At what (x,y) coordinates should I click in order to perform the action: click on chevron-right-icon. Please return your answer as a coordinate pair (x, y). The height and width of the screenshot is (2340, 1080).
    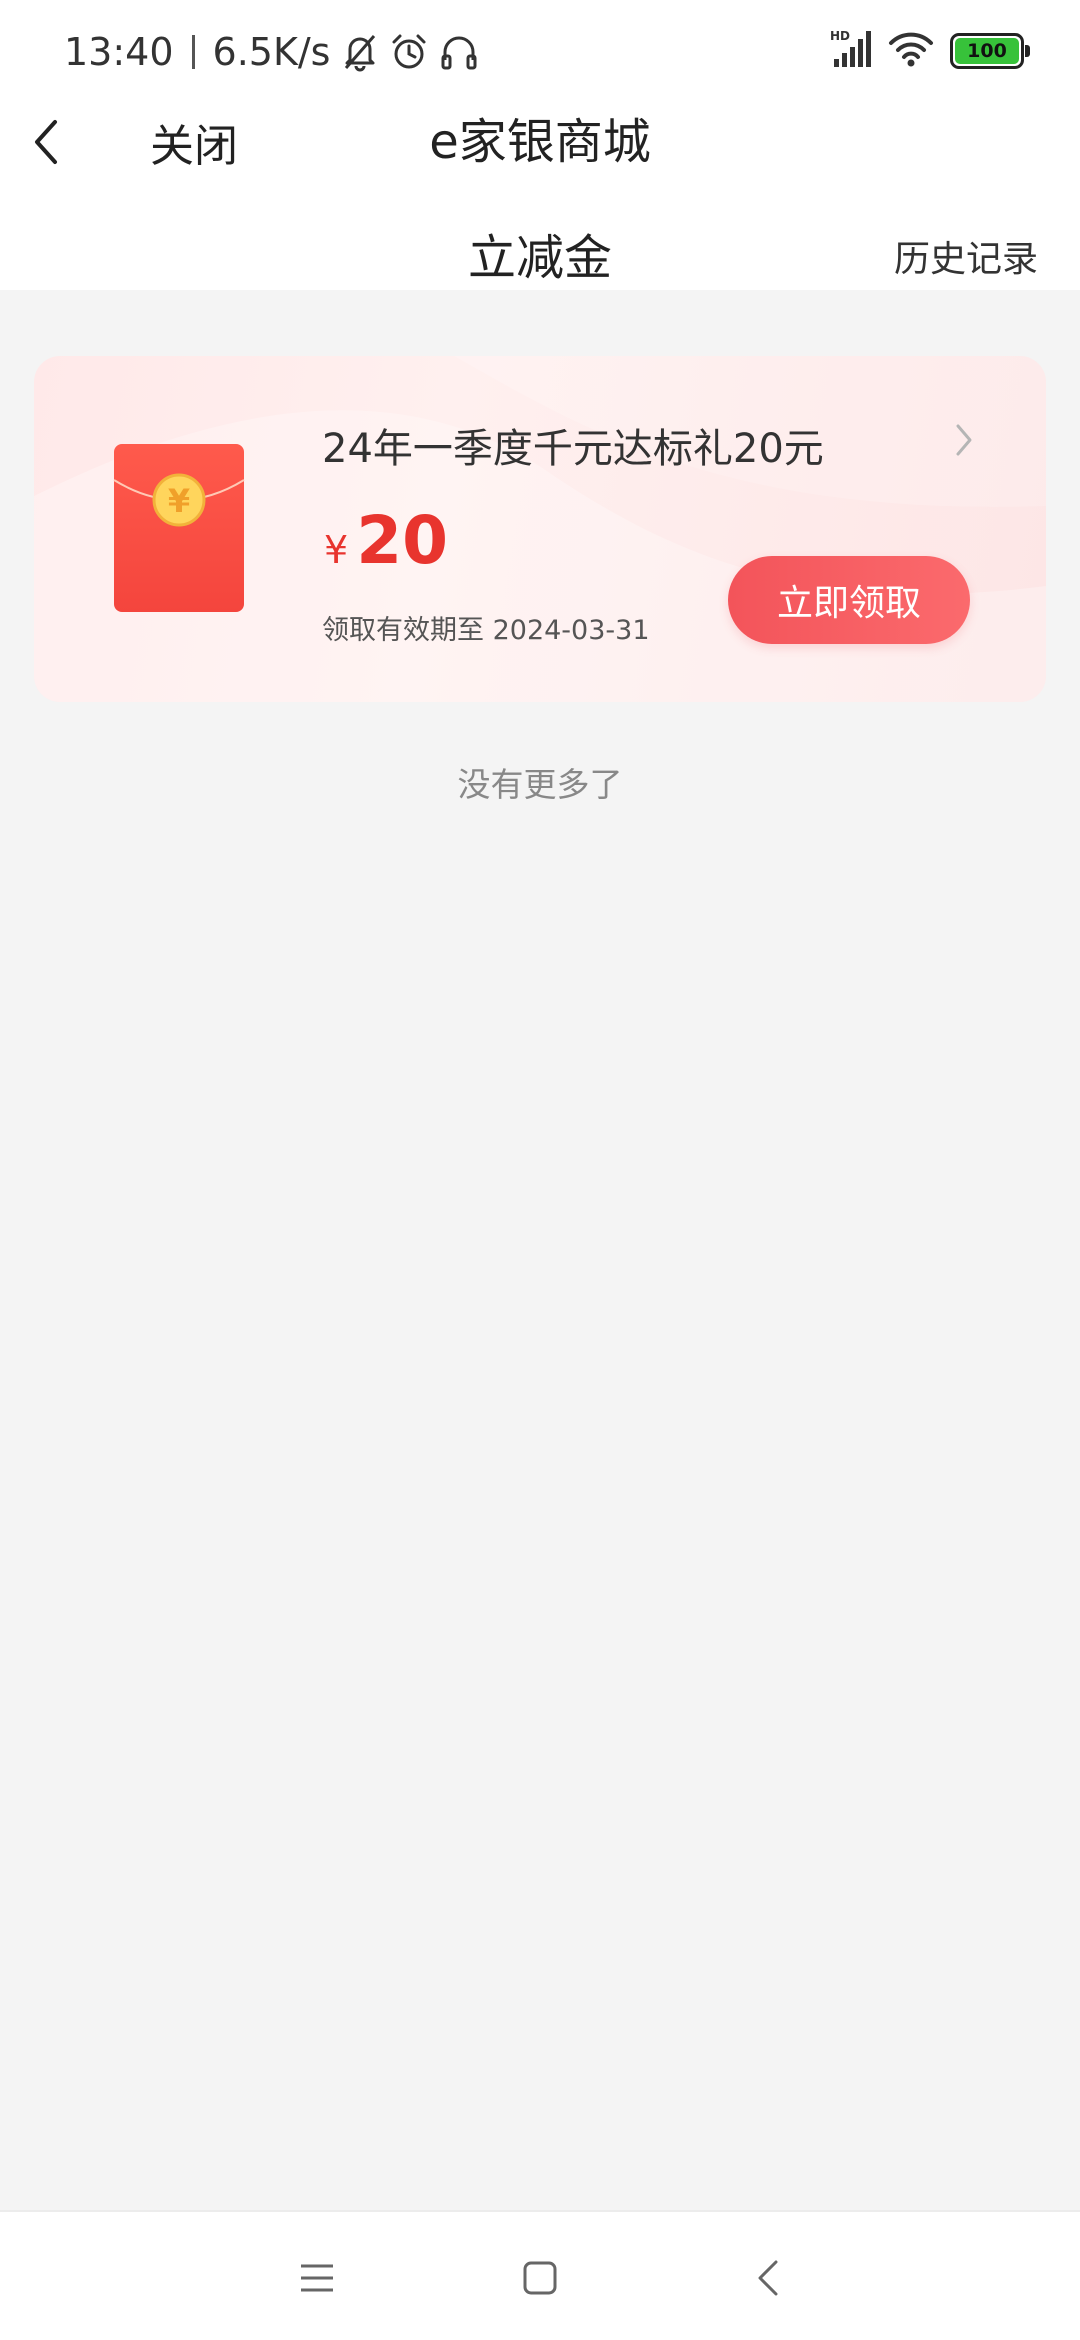
    Looking at the image, I should click on (964, 440).